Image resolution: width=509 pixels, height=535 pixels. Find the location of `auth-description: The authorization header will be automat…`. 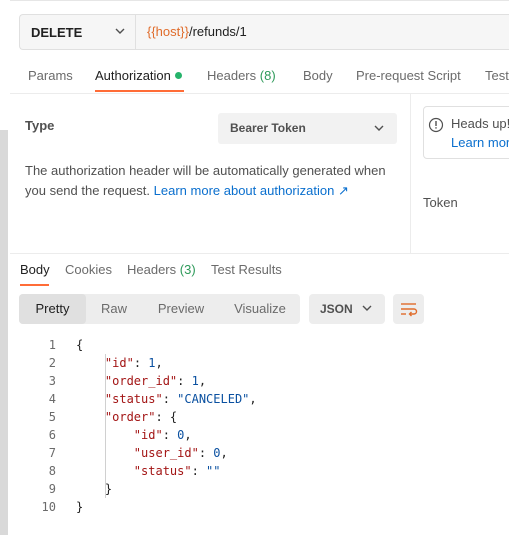

auth-description: The authorization header will be automat… is located at coordinates (205, 180).